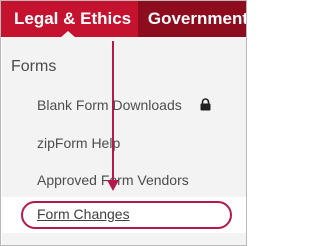 The height and width of the screenshot is (246, 320). Describe the element at coordinates (83, 214) in the screenshot. I see `menu-item-form-changes: Form Changes` at that location.